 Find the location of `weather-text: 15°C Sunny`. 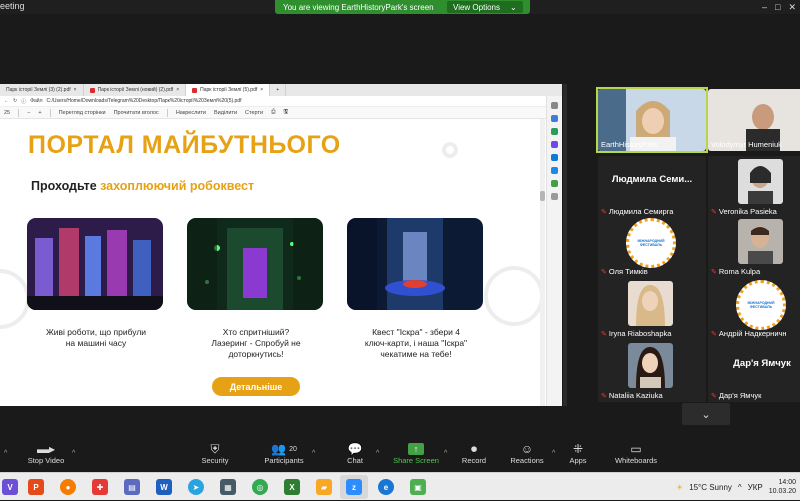

weather-text: 15°C Sunny is located at coordinates (710, 487).